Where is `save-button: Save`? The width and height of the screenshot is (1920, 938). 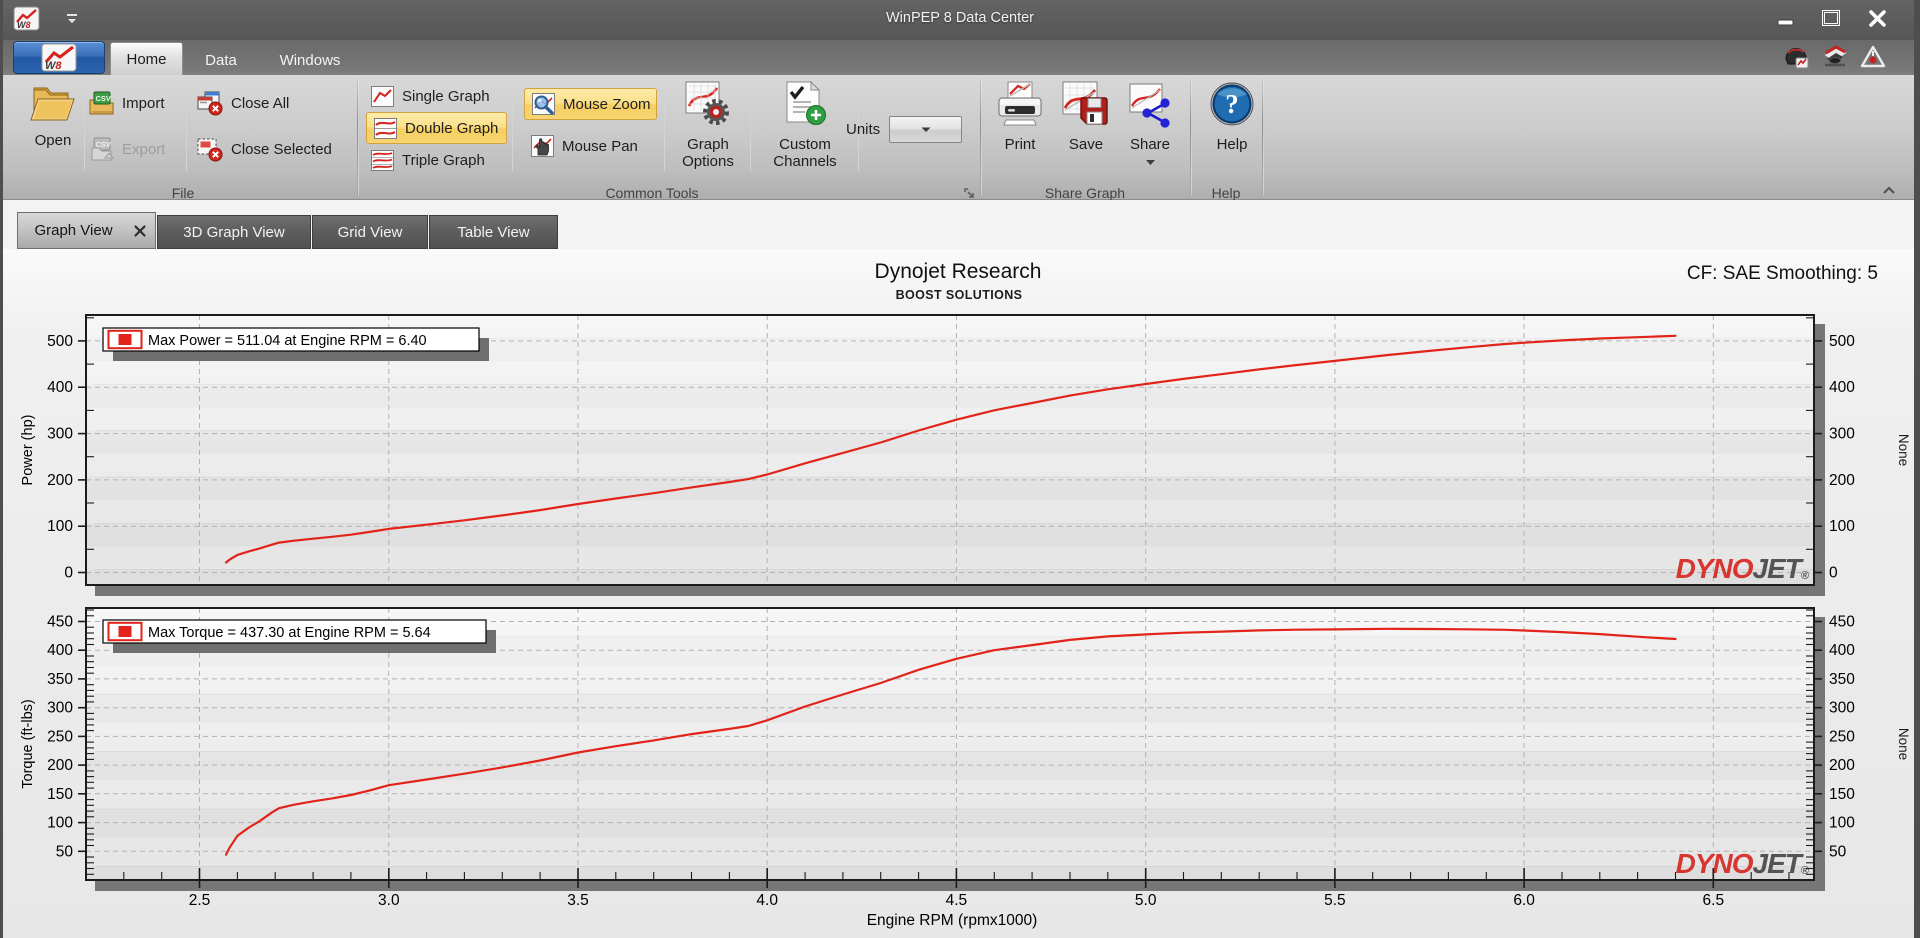 save-button: Save is located at coordinates (1086, 116).